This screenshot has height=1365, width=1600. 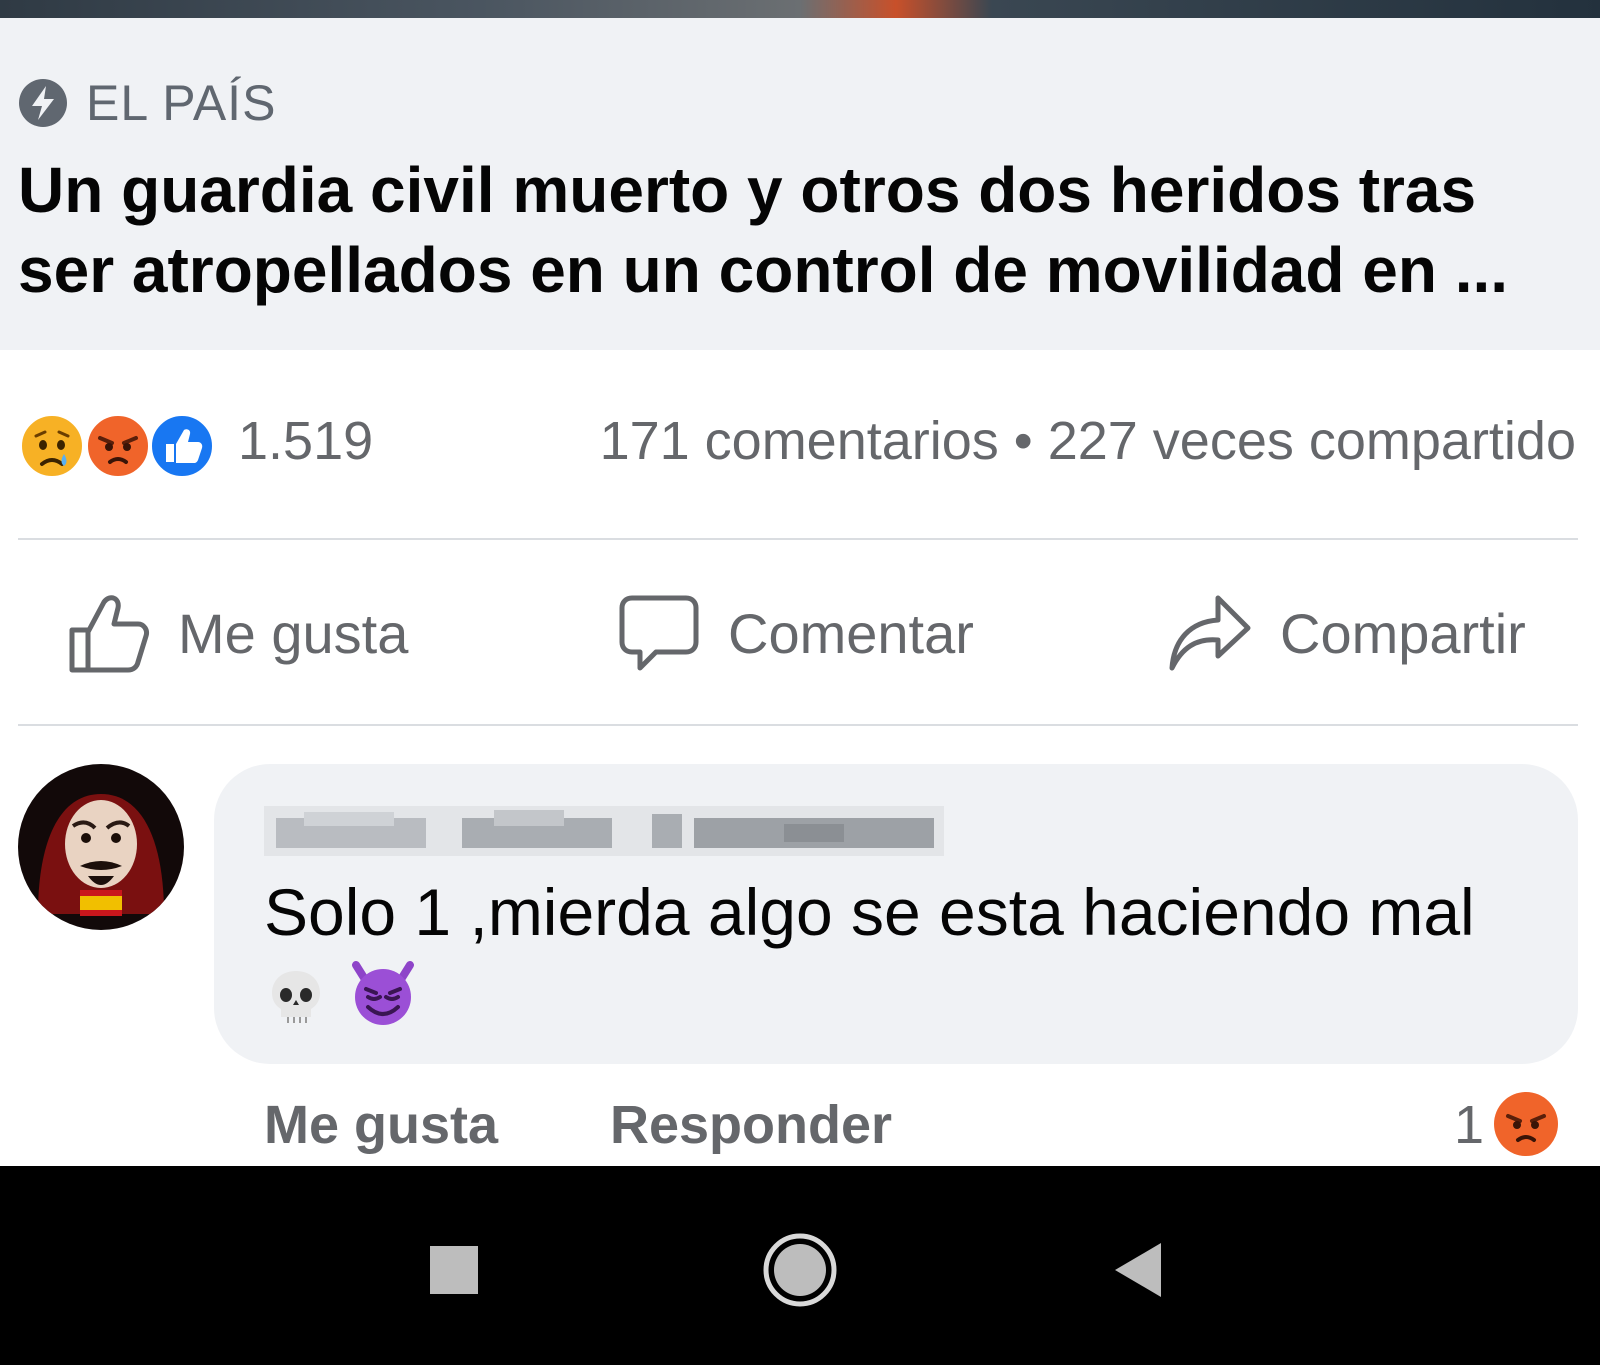 I want to click on like-button: Me gusta, so click(x=237, y=633).